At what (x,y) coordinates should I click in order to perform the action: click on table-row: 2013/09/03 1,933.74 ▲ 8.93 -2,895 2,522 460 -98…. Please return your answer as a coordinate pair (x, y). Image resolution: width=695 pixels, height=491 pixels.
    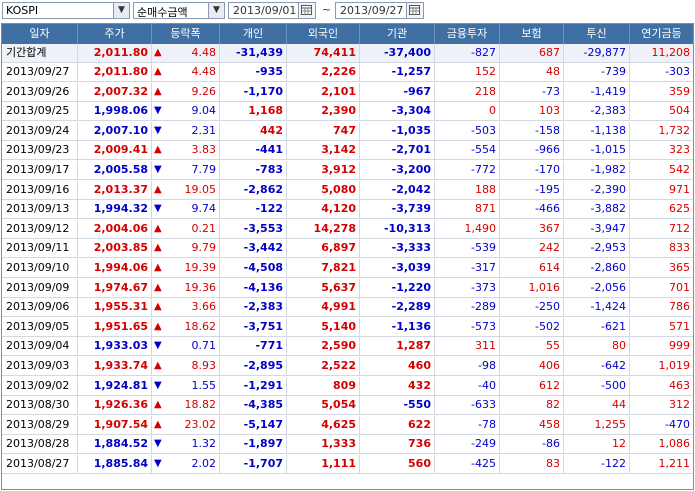
    Looking at the image, I should click on (347, 366).